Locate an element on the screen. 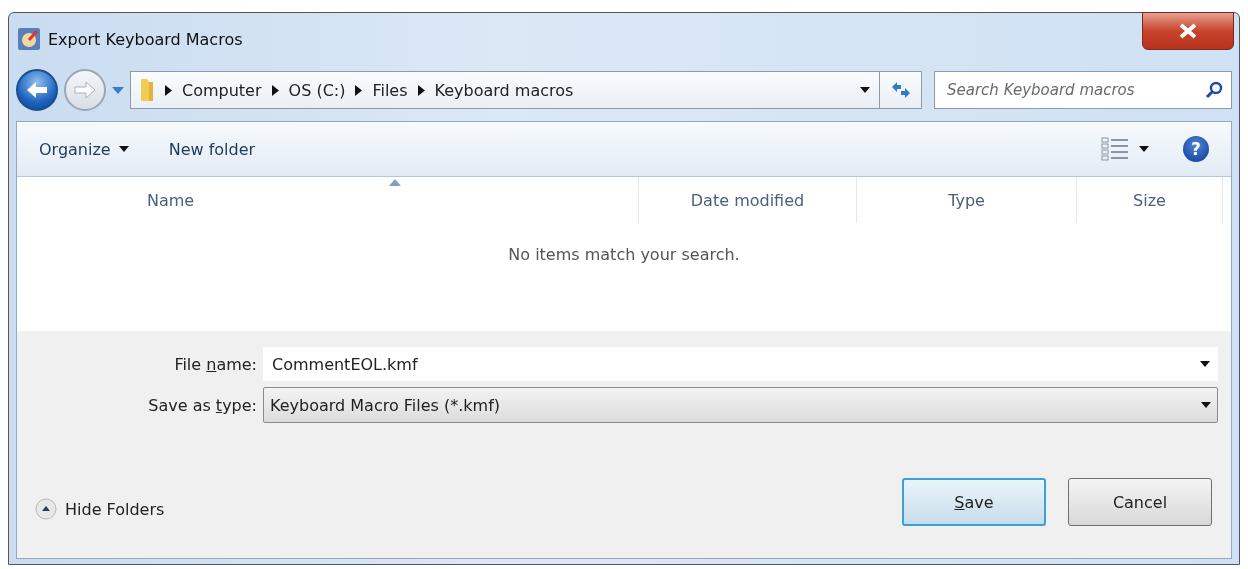  breadcrumb-item: Files is located at coordinates (390, 90).